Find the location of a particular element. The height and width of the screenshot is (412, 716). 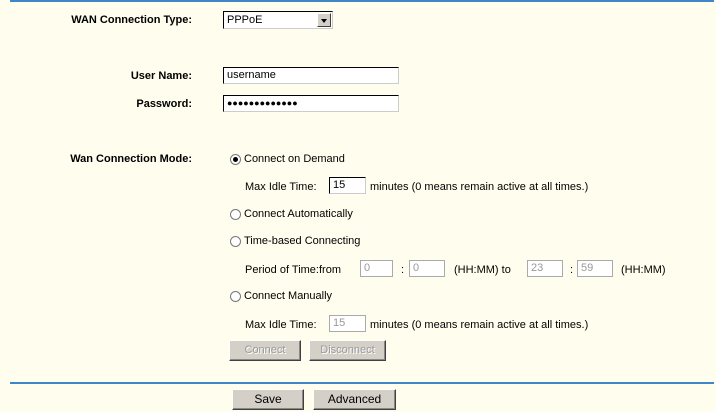

connect-on-demand-radio is located at coordinates (235, 159).